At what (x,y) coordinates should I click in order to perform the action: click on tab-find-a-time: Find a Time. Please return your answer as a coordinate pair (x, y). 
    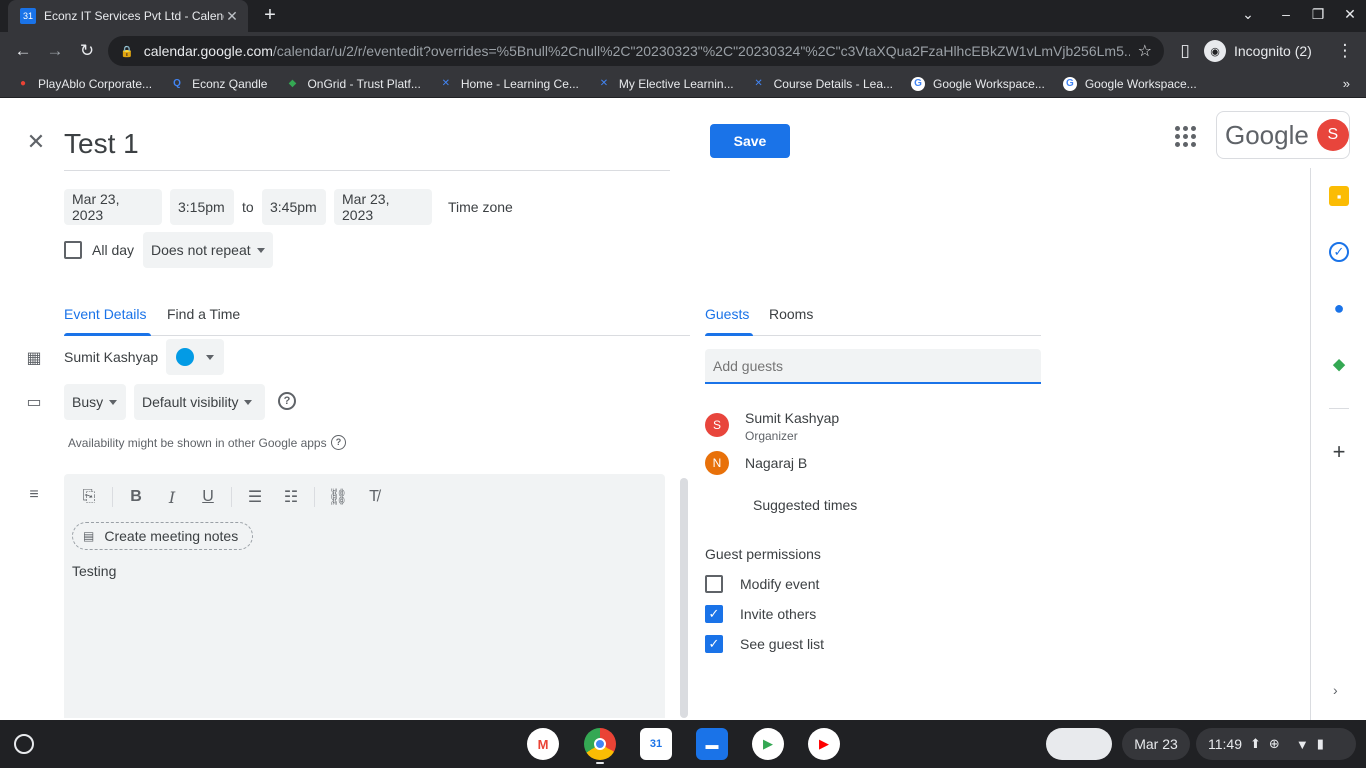
    Looking at the image, I should click on (203, 314).